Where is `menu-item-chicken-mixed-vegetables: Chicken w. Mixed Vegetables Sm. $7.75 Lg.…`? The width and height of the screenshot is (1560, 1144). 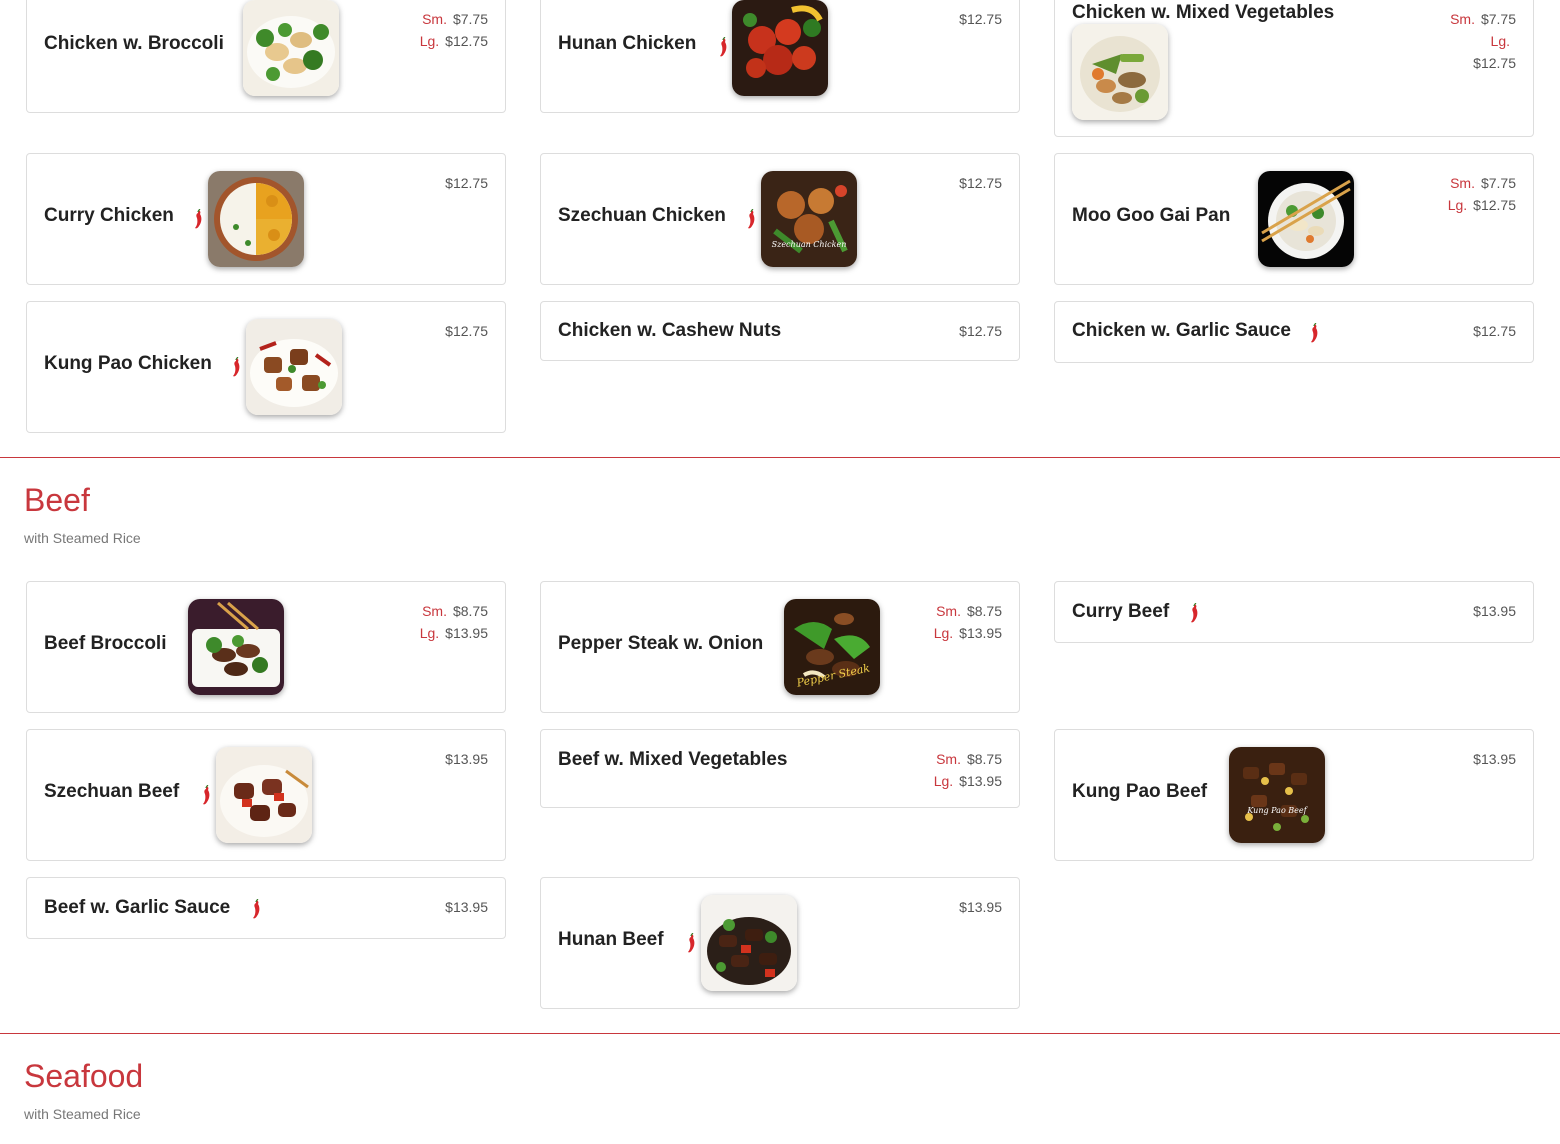 menu-item-chicken-mixed-vegetables: Chicken w. Mixed Vegetables Sm. $7.75 Lg.… is located at coordinates (1294, 68).